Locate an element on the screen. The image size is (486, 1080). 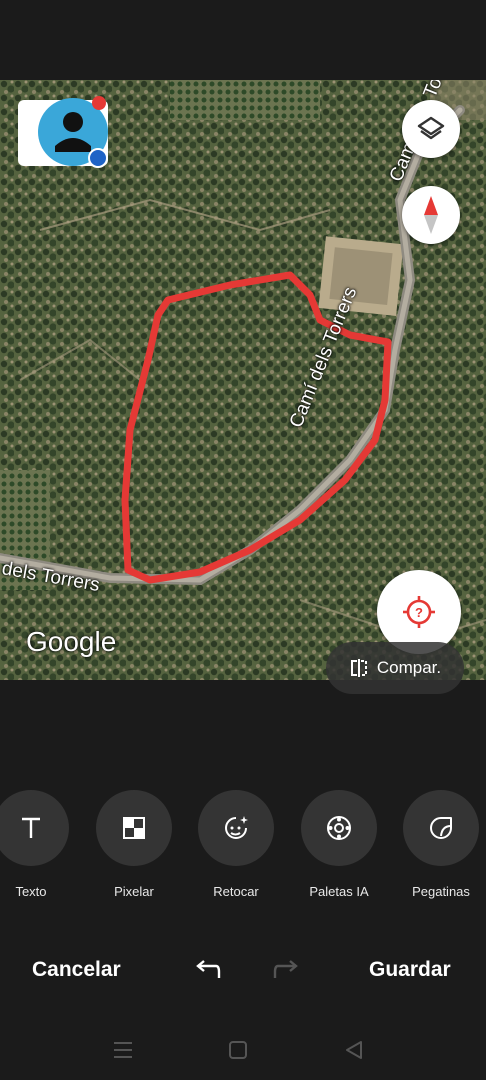
compare-button: Compar. is located at coordinates (395, 668).